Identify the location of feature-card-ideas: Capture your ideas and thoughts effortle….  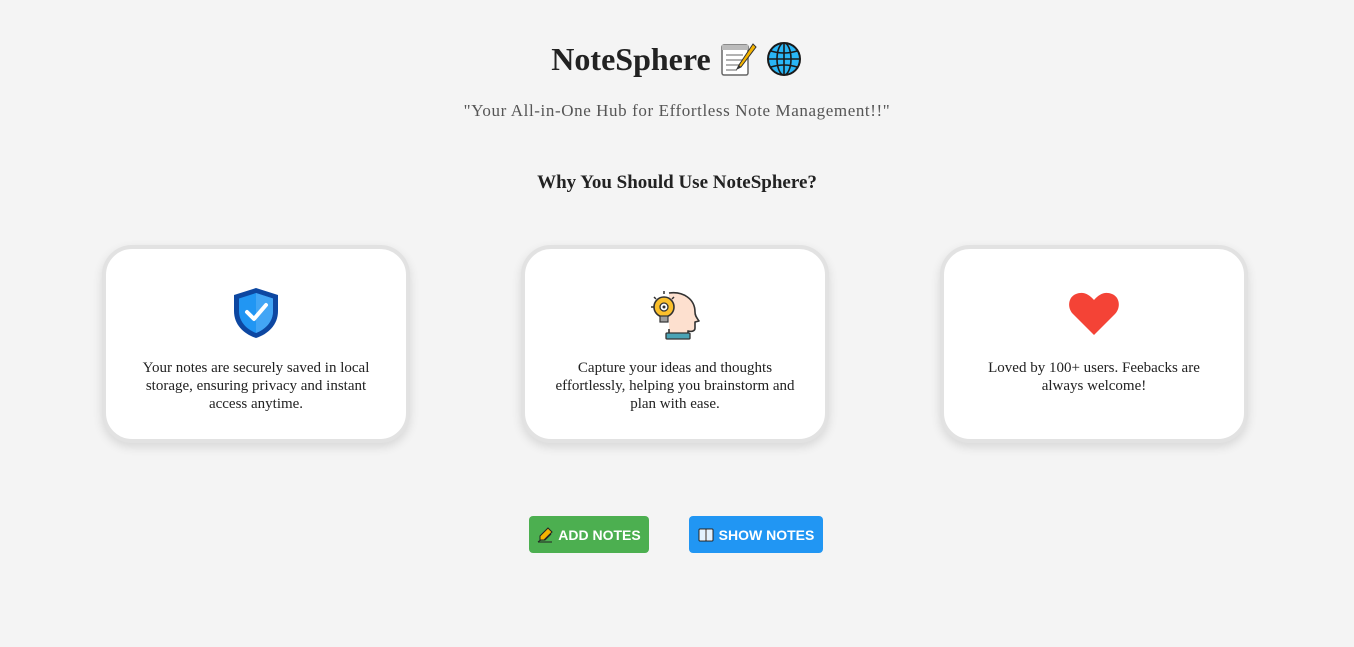
(675, 344).